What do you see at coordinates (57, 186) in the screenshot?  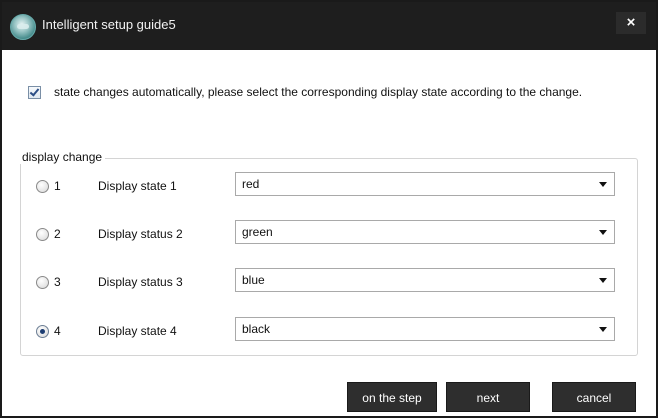 I see `radio-label: 1` at bounding box center [57, 186].